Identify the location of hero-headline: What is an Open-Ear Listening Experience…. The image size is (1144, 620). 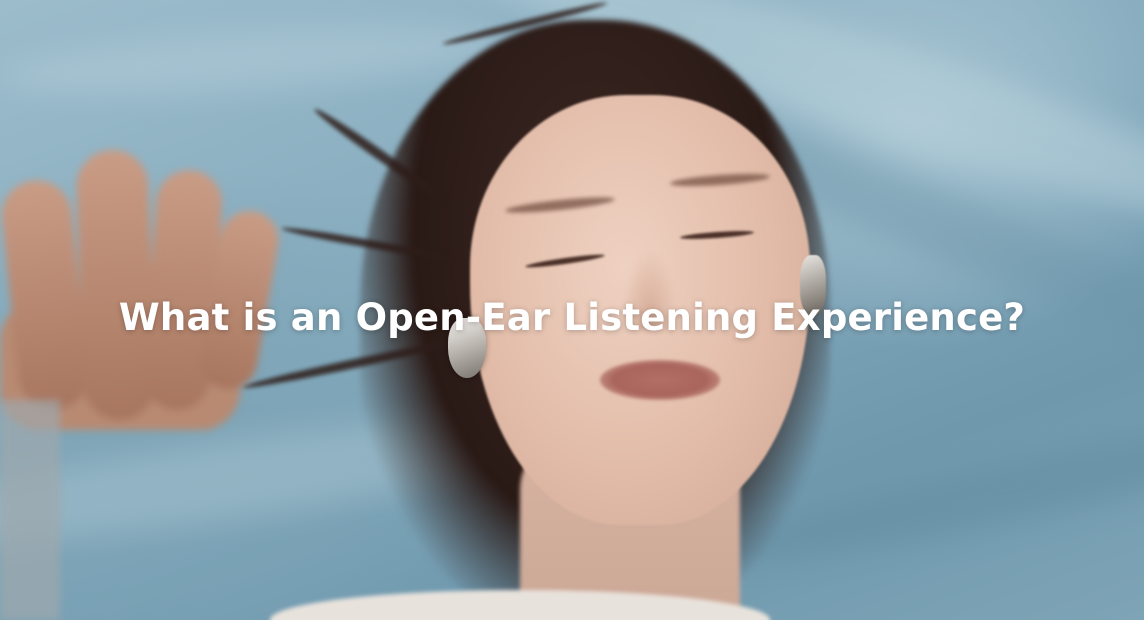
(572, 317).